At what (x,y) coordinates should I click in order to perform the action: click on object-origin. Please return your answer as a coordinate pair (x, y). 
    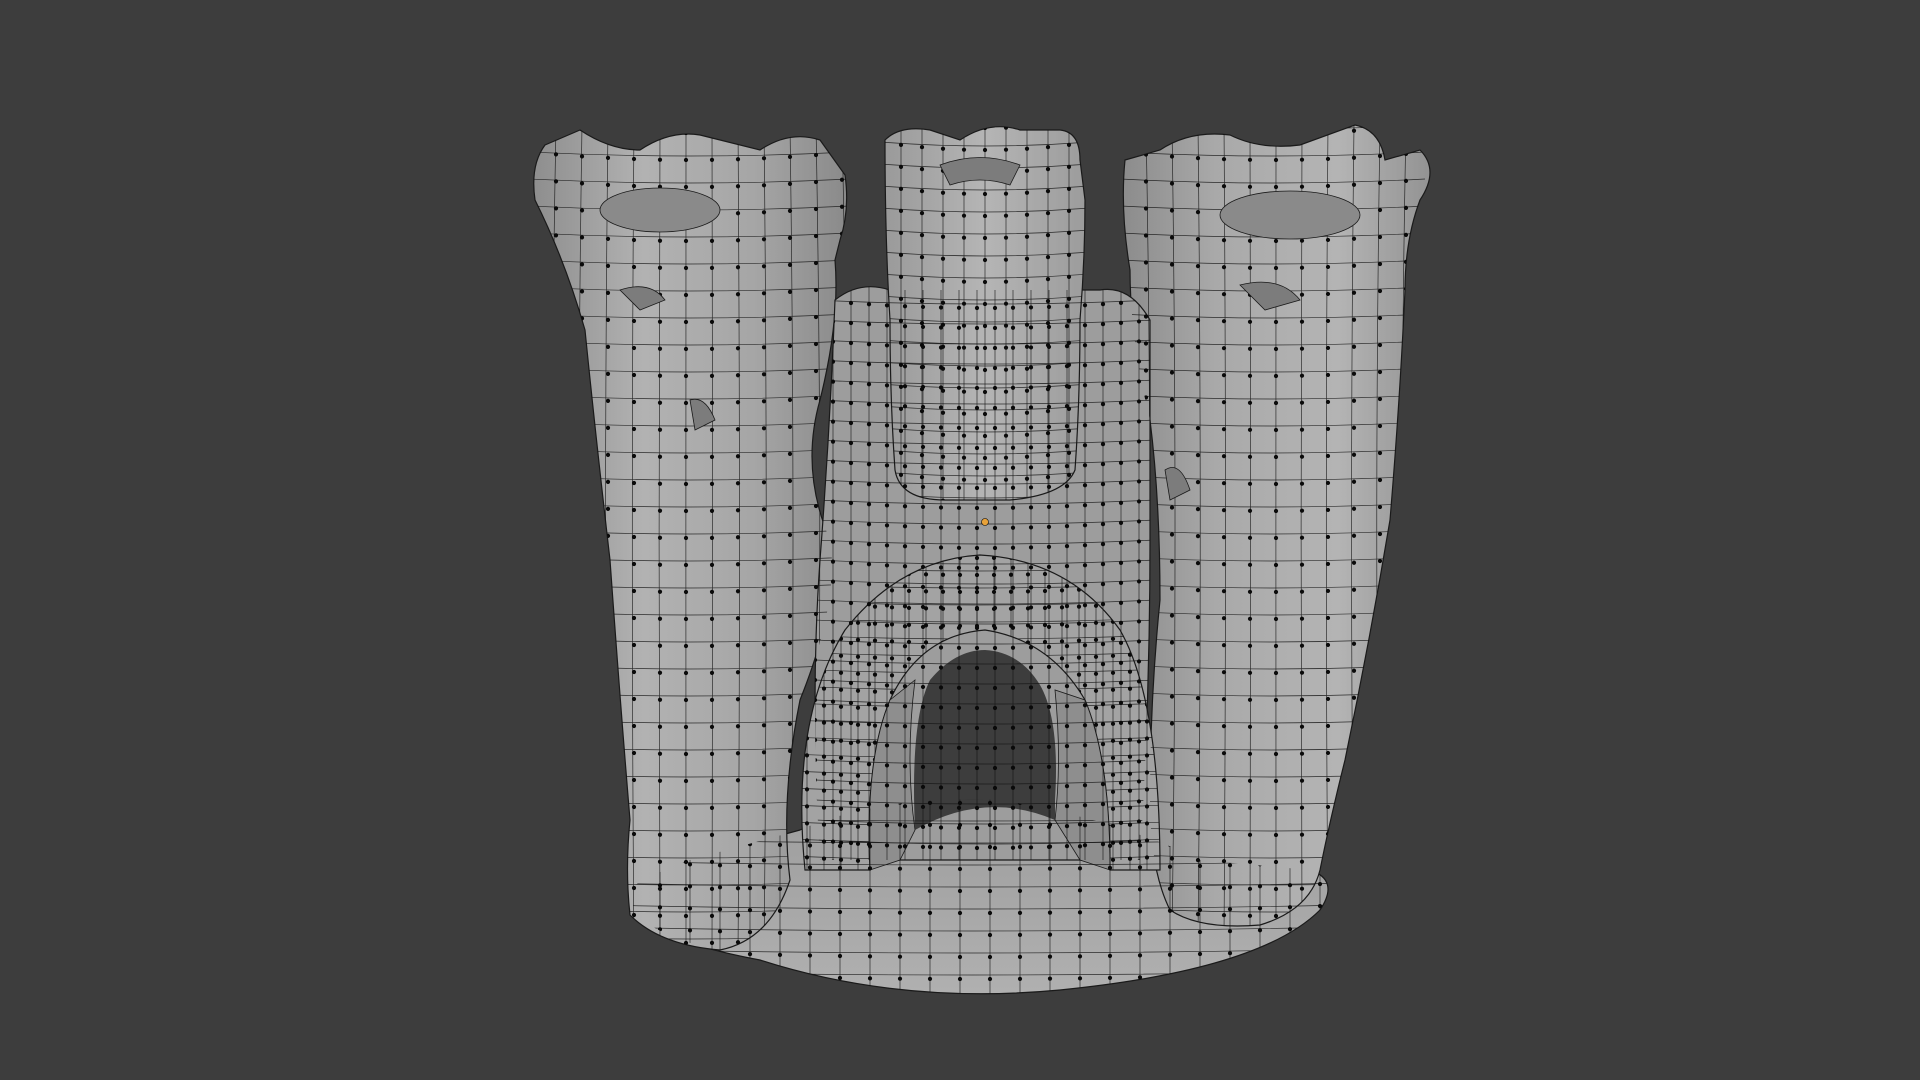
    Looking at the image, I should click on (985, 522).